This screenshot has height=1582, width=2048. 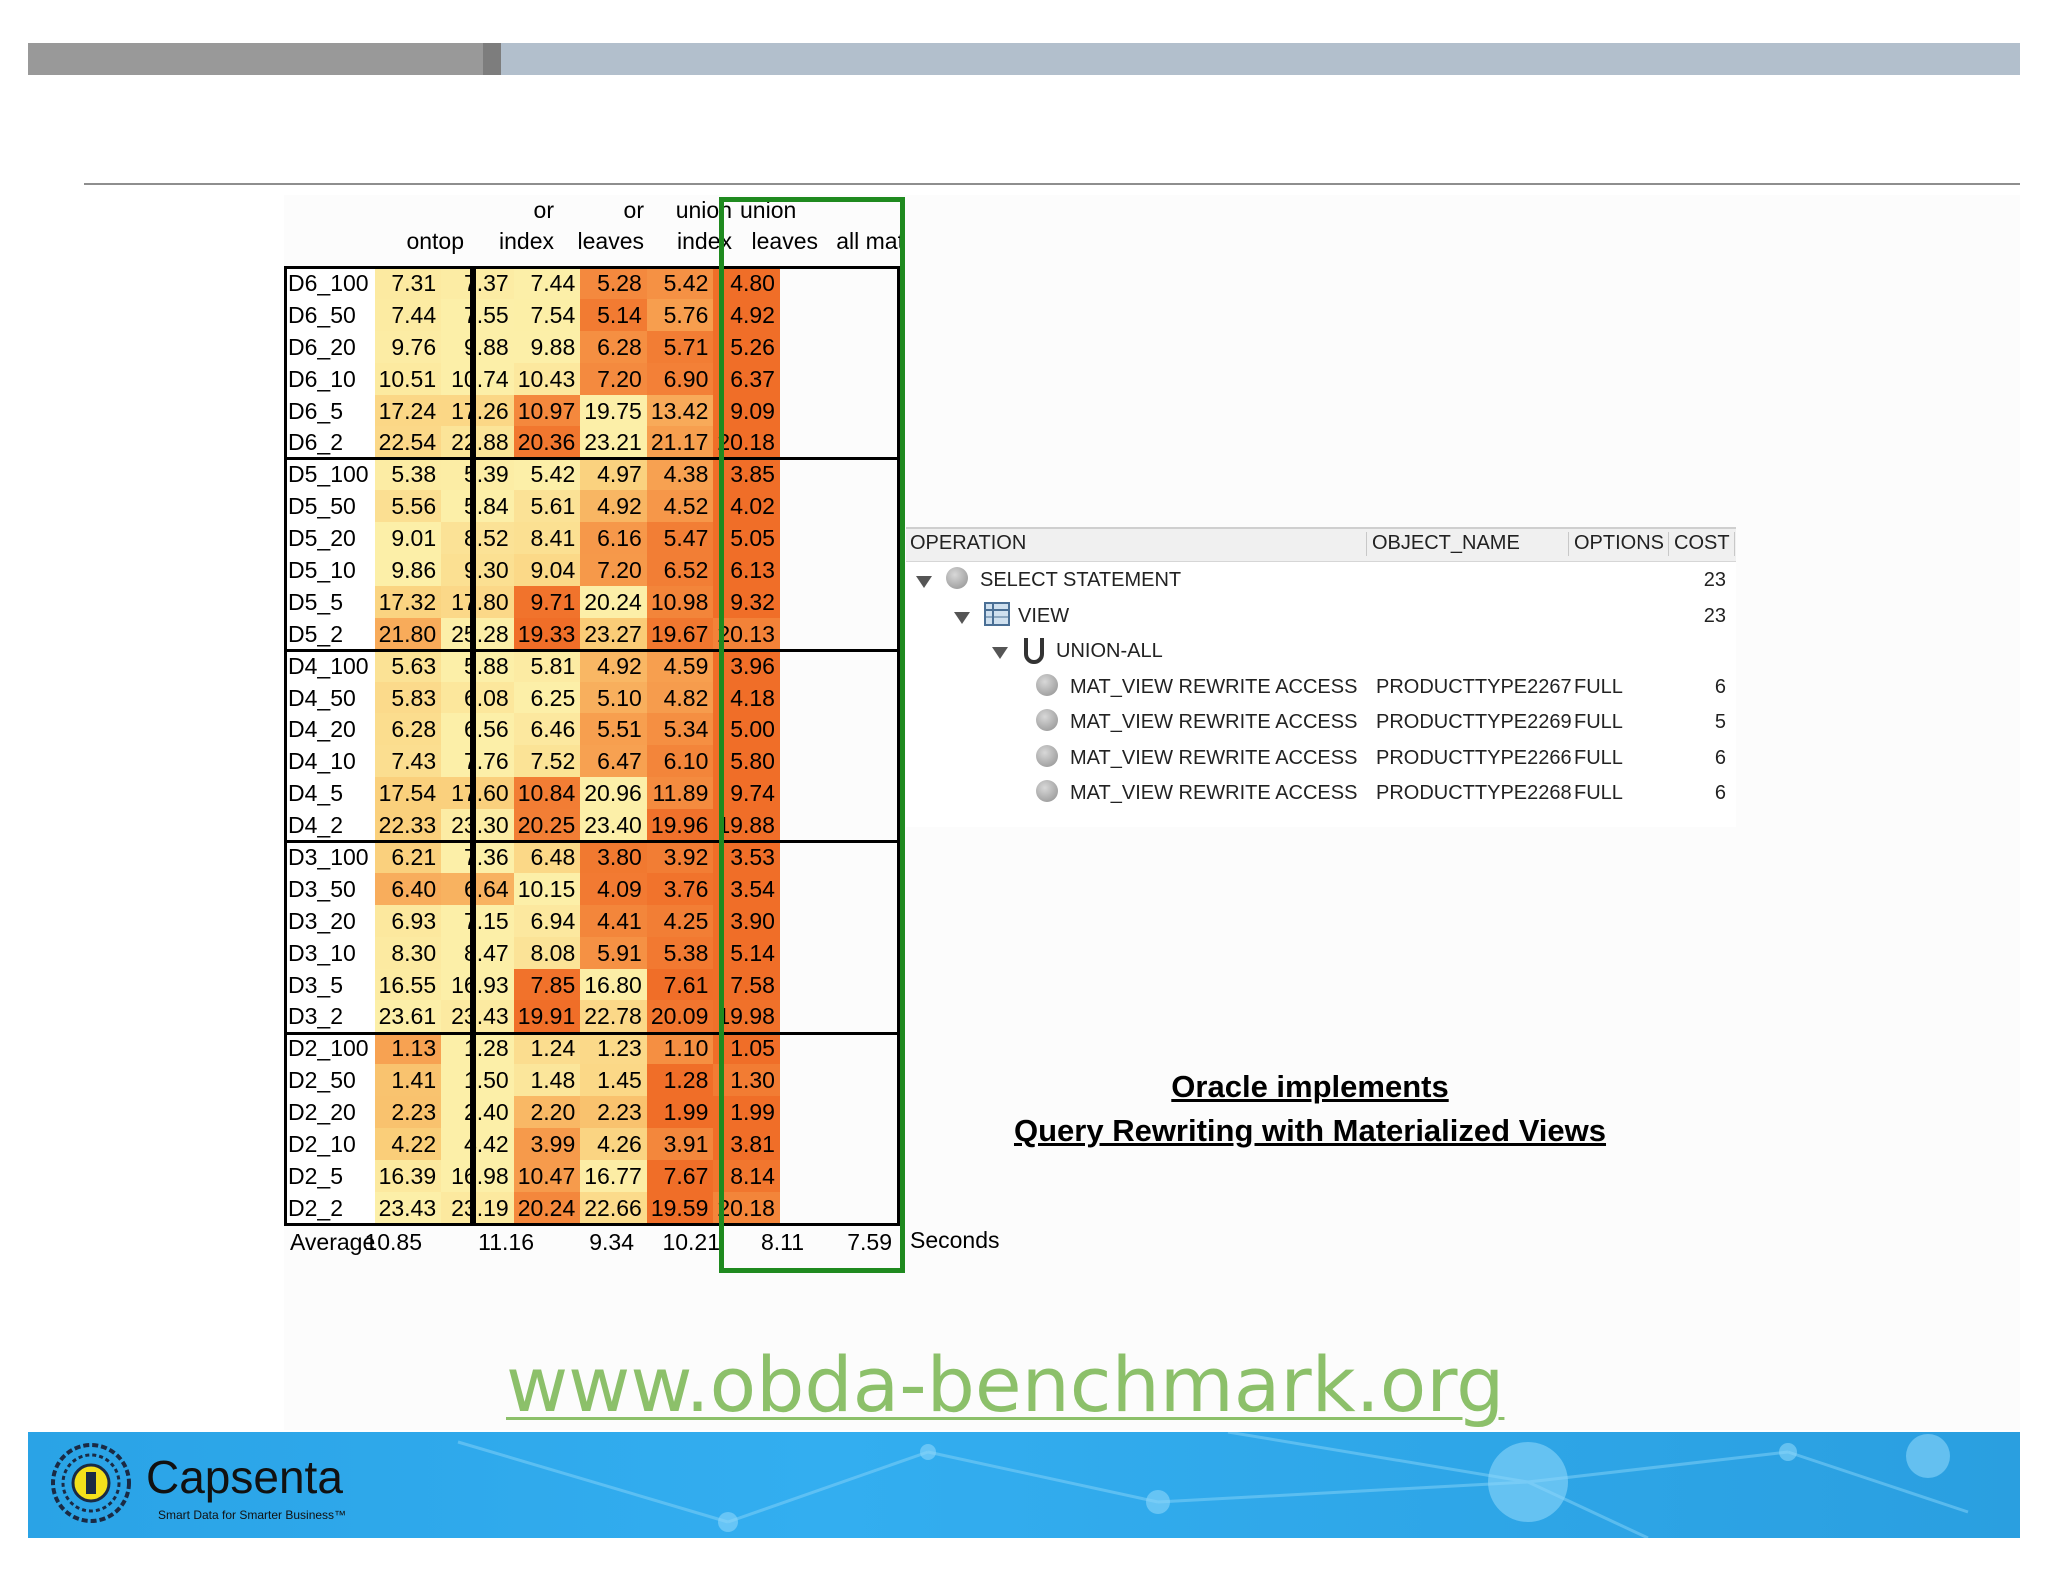 I want to click on column-header: or index, so click(x=511, y=231).